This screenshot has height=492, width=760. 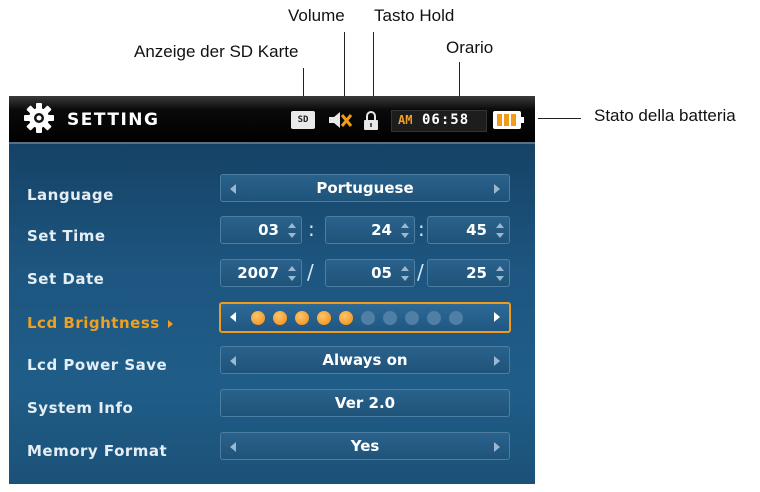 What do you see at coordinates (316, 15) in the screenshot?
I see `callout-volume: Volume` at bounding box center [316, 15].